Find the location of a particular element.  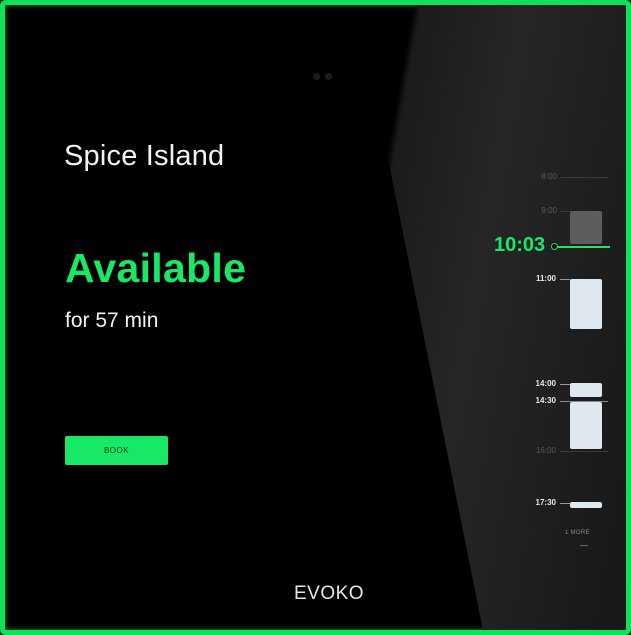

availability-duration: for 57 min is located at coordinates (112, 320).